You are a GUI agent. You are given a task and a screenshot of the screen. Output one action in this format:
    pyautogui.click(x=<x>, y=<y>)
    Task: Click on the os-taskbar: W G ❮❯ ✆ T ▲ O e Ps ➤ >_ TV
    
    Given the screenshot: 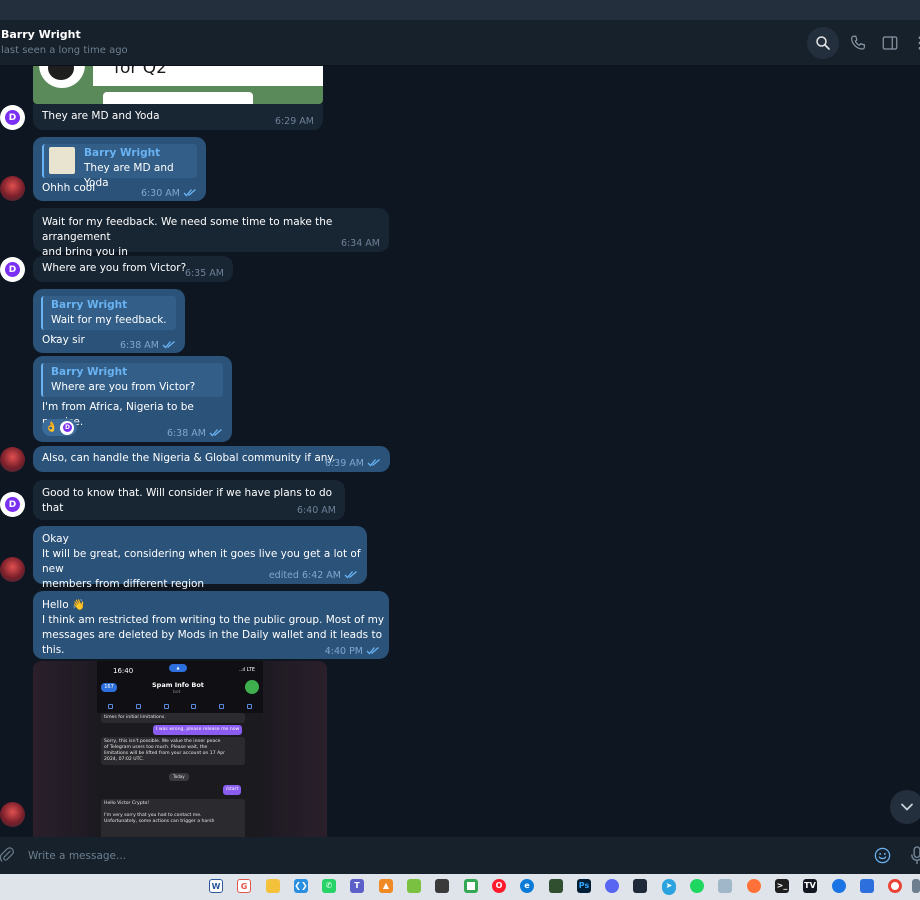 What is the action you would take?
    pyautogui.click(x=460, y=887)
    